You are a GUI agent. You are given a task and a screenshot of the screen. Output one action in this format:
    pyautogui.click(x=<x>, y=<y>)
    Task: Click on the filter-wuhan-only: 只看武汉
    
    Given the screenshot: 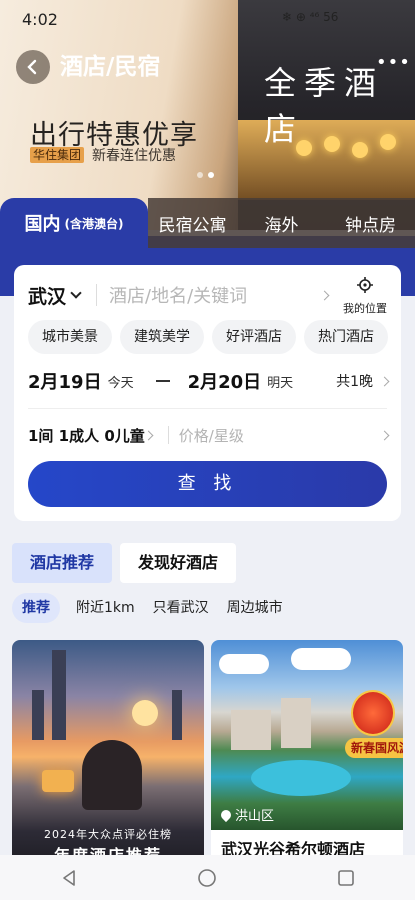 What is the action you would take?
    pyautogui.click(x=181, y=608)
    